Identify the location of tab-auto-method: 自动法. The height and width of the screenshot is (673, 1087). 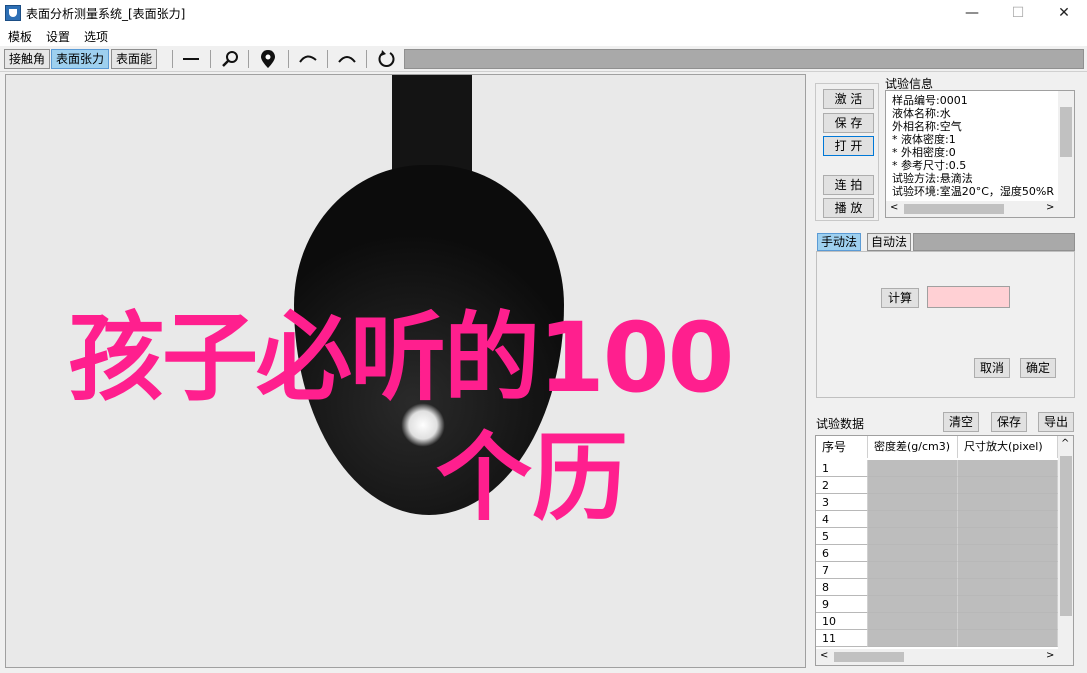
(889, 242).